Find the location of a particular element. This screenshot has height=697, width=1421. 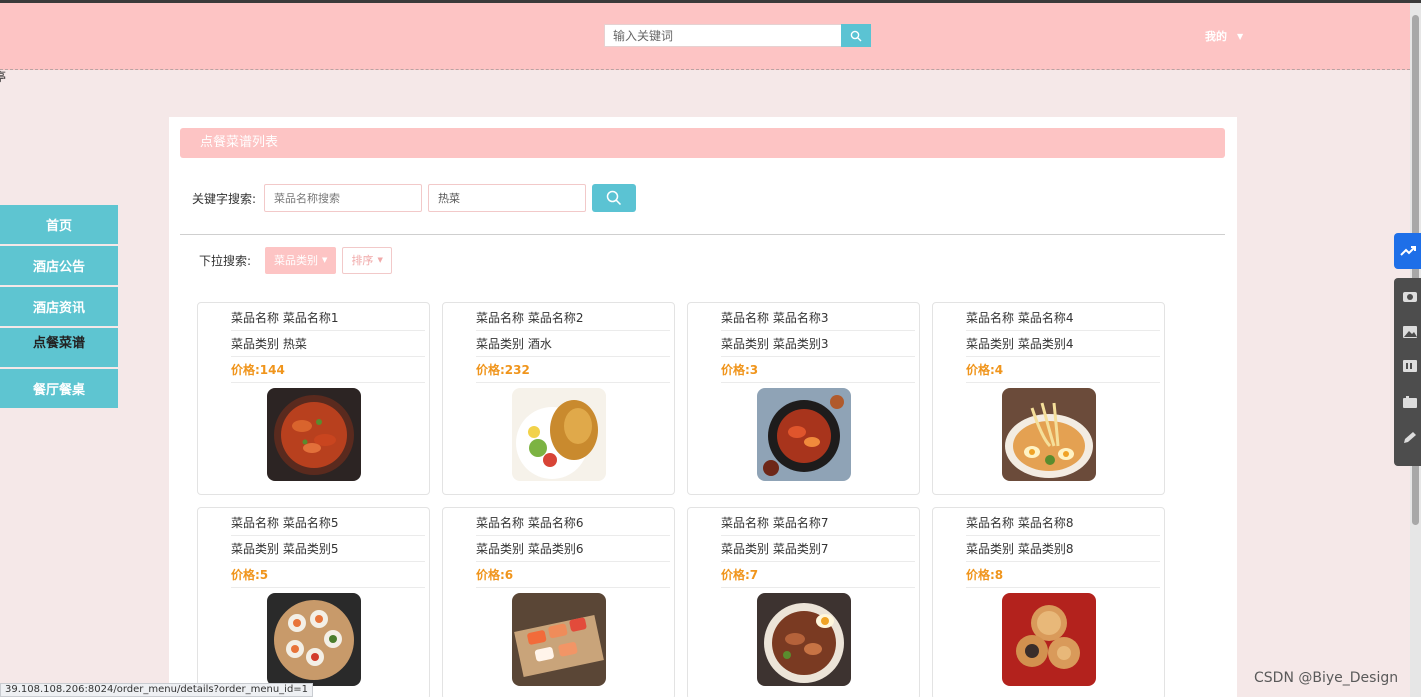

dish-price: 价格:144 is located at coordinates (328, 370).